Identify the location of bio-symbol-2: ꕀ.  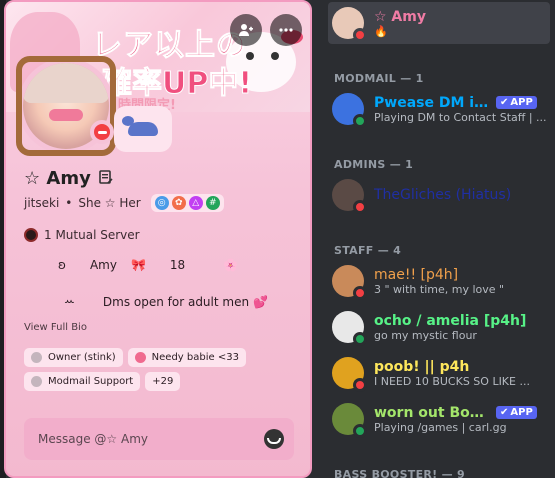
(69, 301).